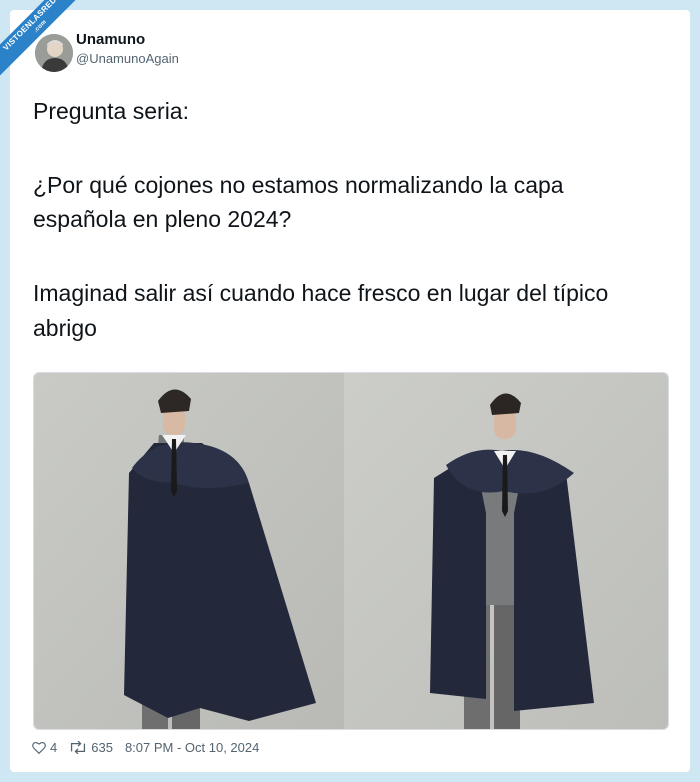 This screenshot has width=700, height=782. I want to click on author-handle: @UnamunoAgain, so click(127, 58).